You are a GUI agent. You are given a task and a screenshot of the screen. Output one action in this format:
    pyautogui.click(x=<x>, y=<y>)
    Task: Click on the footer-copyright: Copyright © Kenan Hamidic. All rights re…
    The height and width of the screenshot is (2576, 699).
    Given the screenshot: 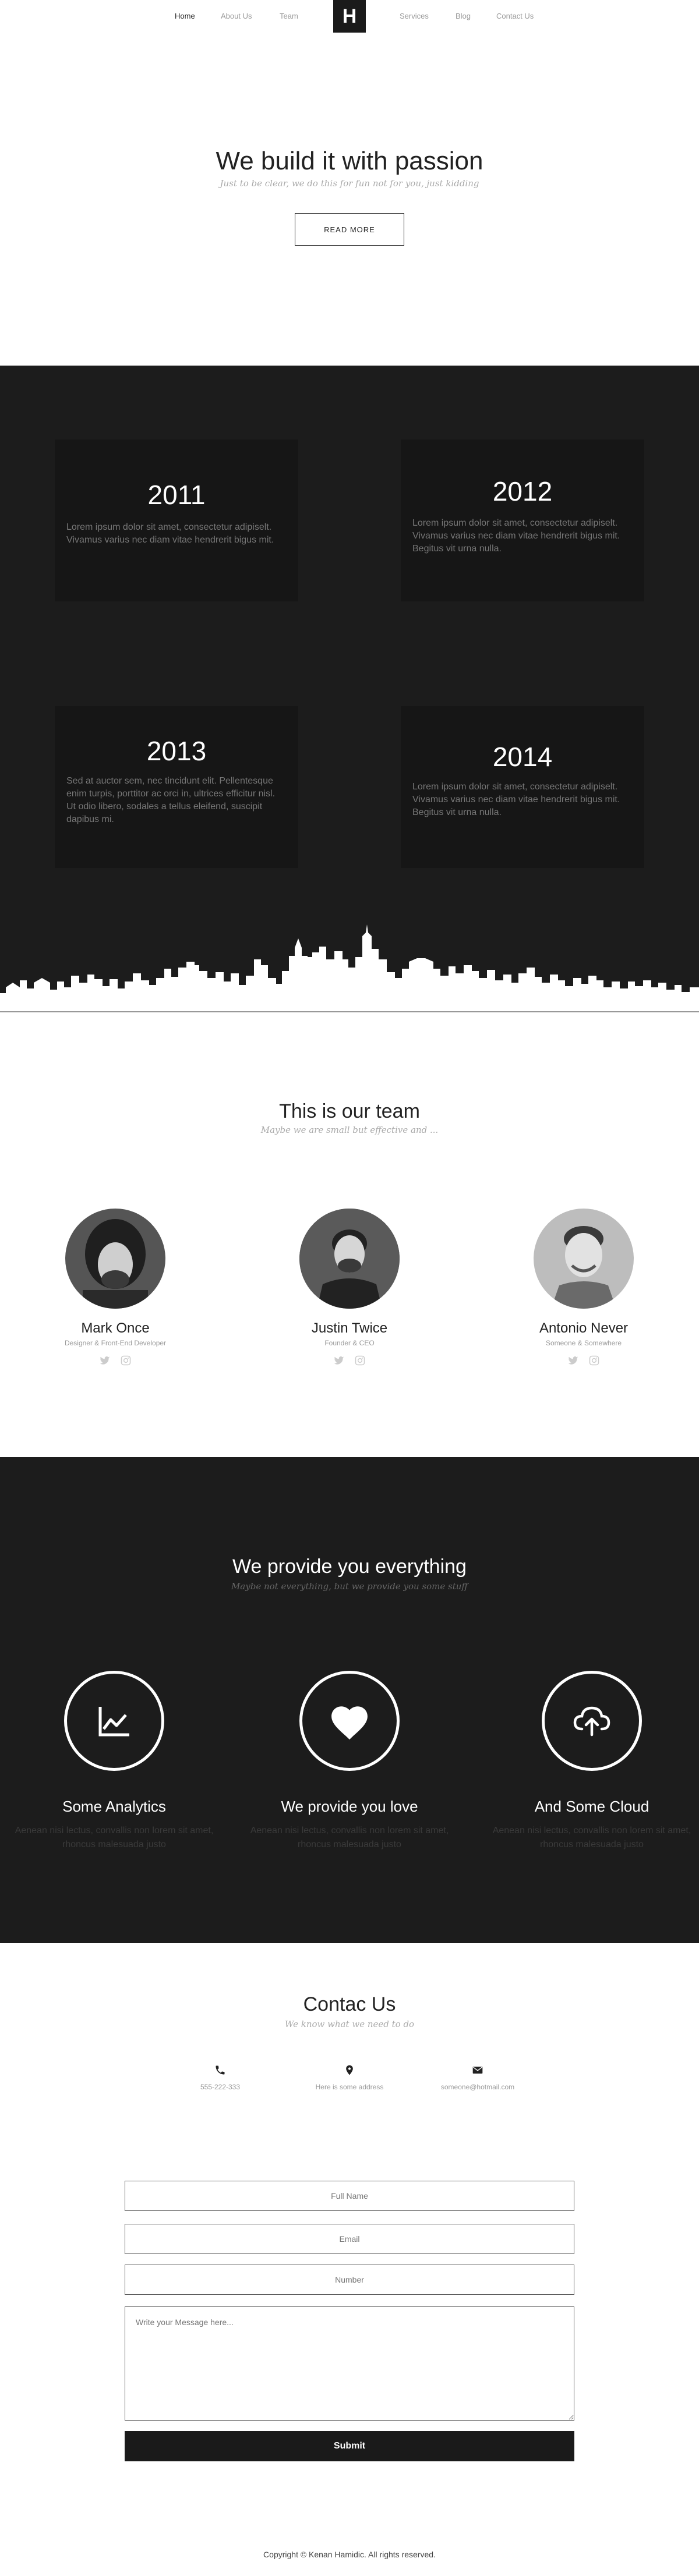 What is the action you would take?
    pyautogui.click(x=349, y=2554)
    